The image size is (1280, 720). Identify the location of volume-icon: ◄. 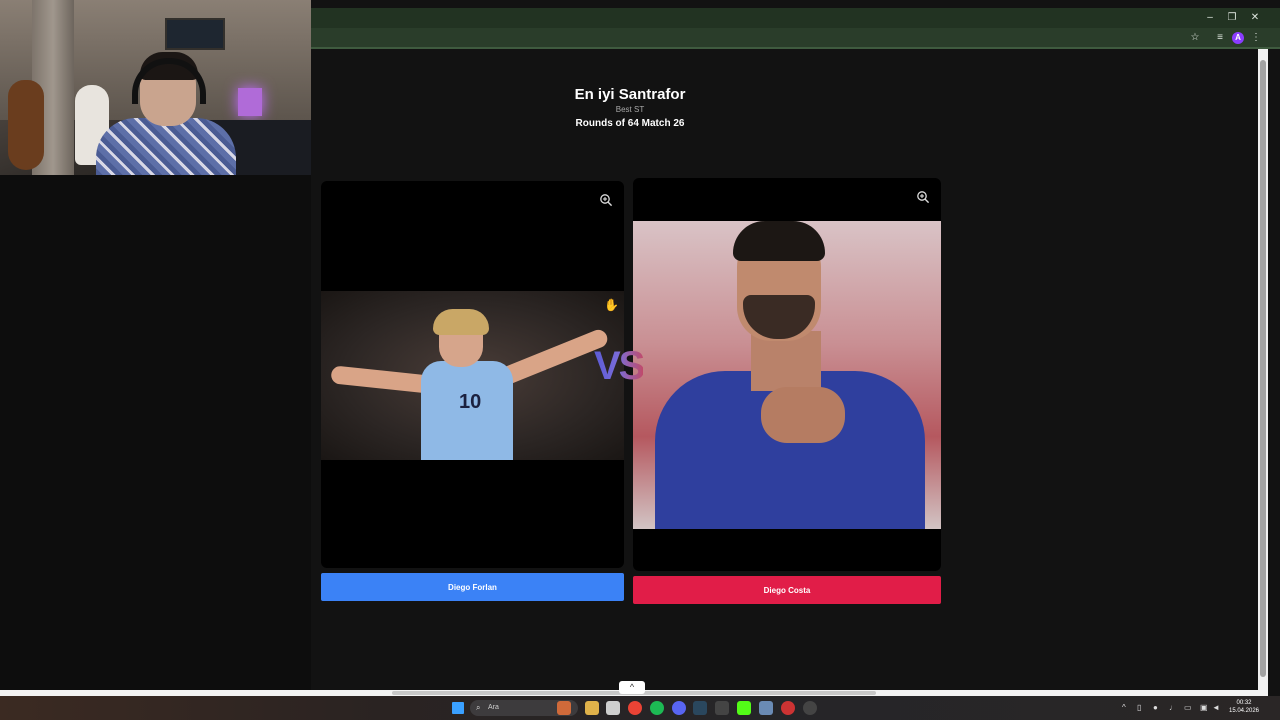
(1216, 708).